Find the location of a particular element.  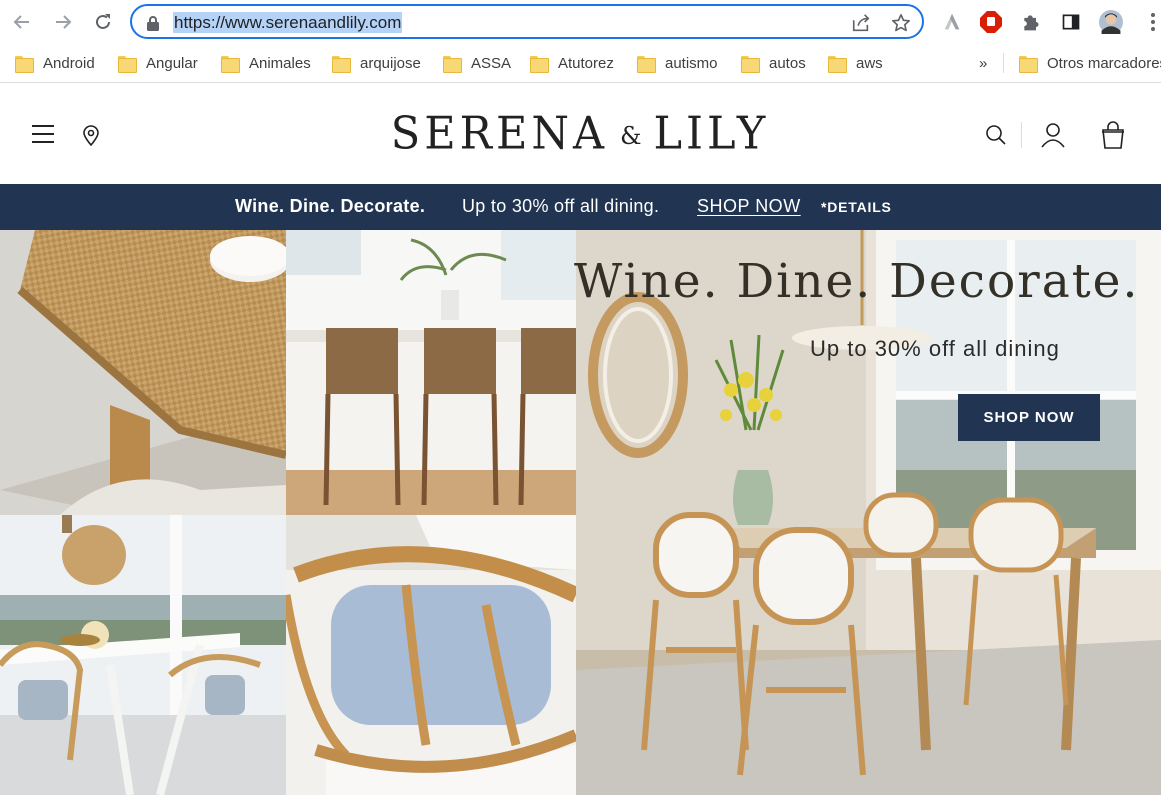

bookmark-folder: Atutorez is located at coordinates (572, 63).